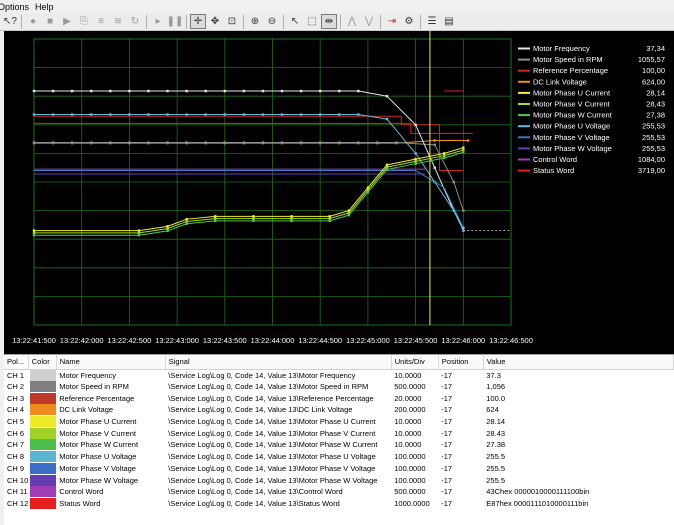 This screenshot has height=525, width=674. Describe the element at coordinates (449, 21) in the screenshot. I see `table-icon: ▤` at that location.